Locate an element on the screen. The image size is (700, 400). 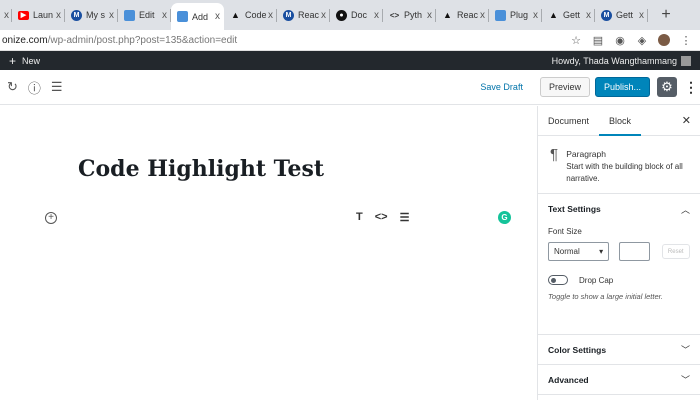
custom-font-size-input is located at coordinates (634, 251).